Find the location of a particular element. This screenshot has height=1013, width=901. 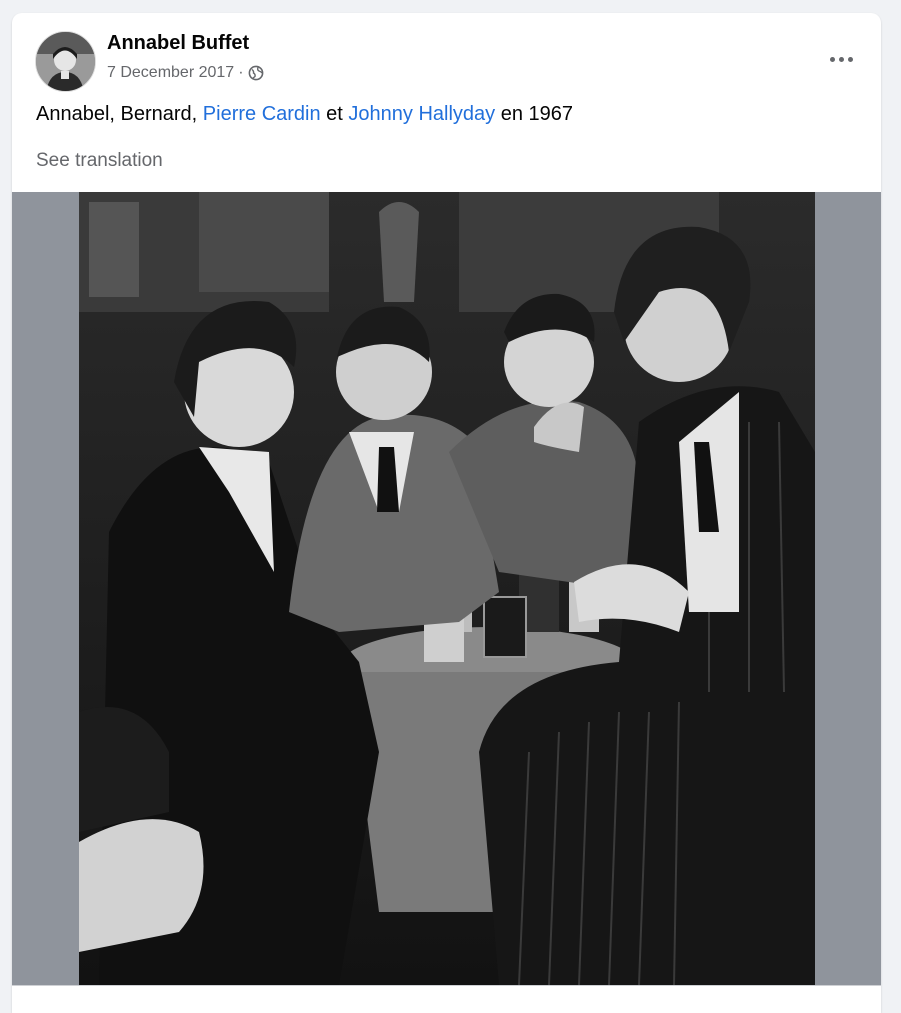

post-header: Annabel Buffet 7 December 2017 · is located at coordinates (446, 53).